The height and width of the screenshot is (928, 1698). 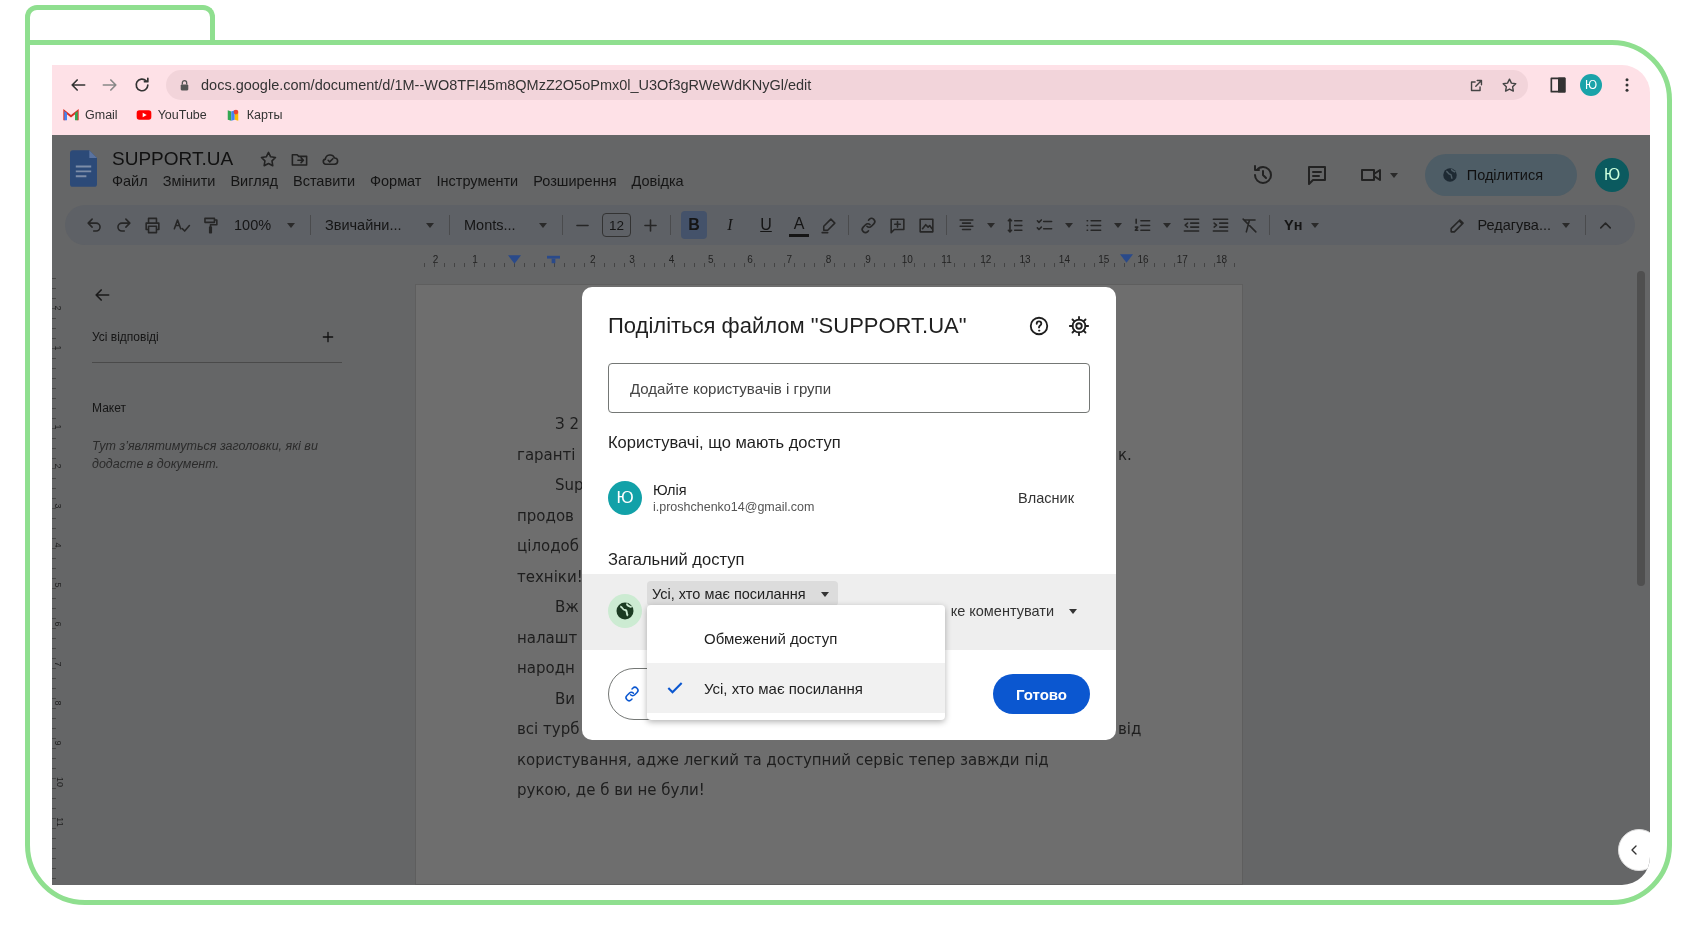 What do you see at coordinates (152, 225) in the screenshot?
I see `print-icon` at bounding box center [152, 225].